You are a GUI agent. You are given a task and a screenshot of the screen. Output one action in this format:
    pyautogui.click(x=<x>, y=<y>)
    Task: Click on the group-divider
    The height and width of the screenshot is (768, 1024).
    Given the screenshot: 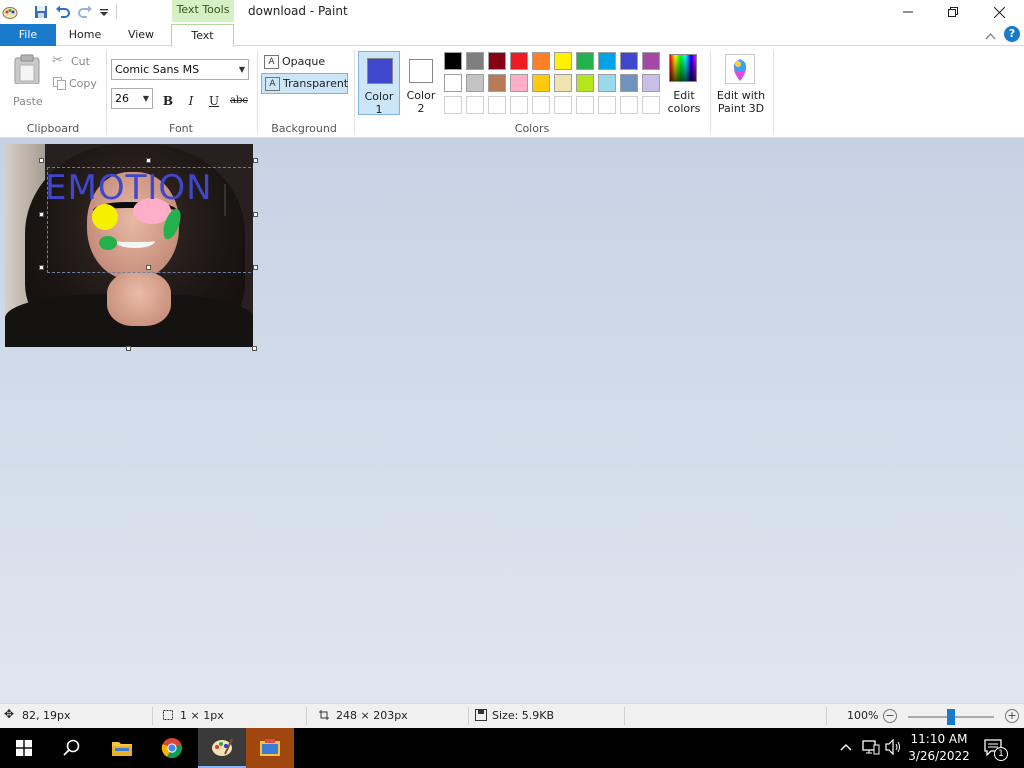 What is the action you would take?
    pyautogui.click(x=354, y=92)
    